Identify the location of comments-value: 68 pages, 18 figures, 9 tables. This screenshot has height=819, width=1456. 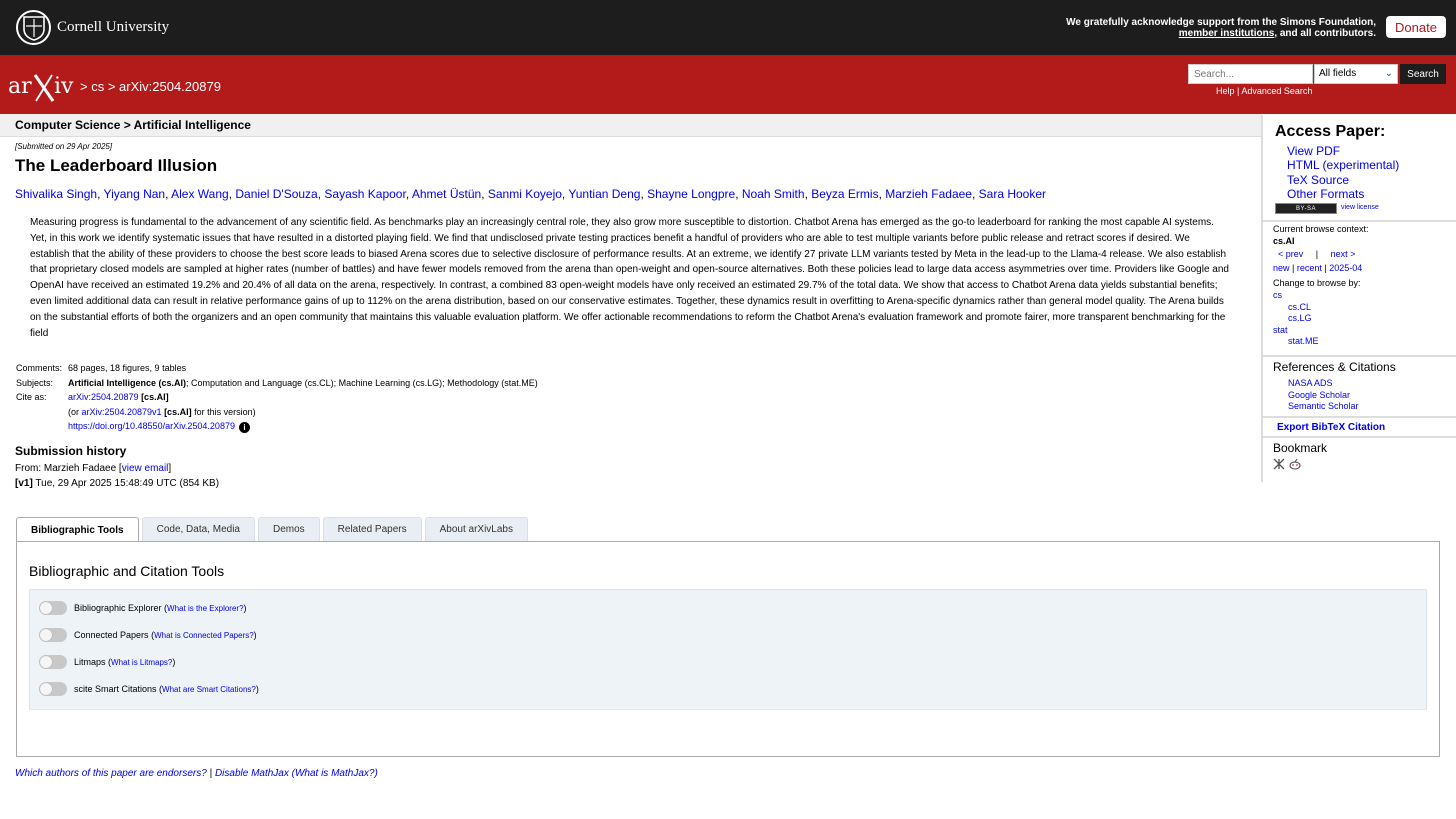
(127, 368).